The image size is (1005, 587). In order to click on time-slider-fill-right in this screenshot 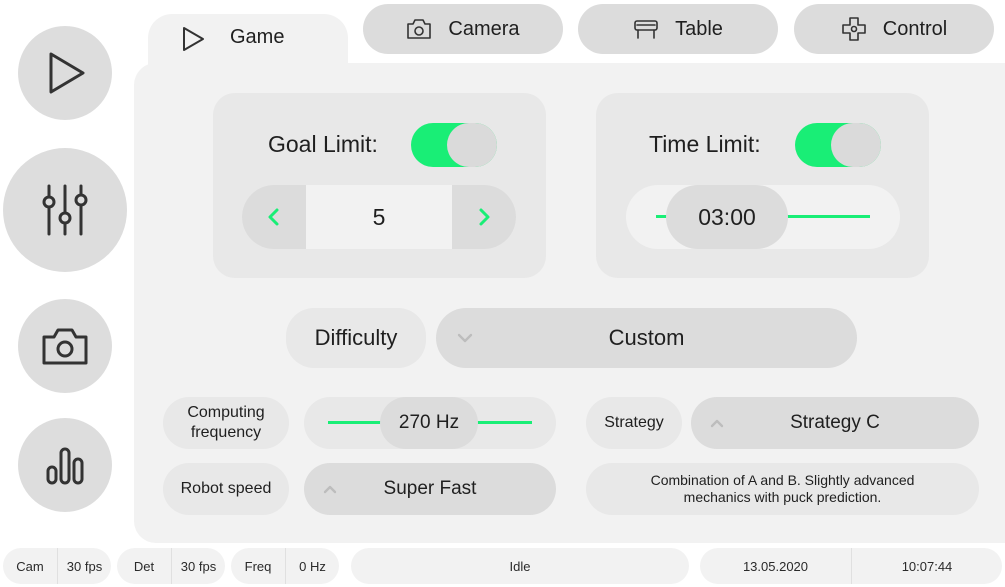, I will do `click(828, 216)`.